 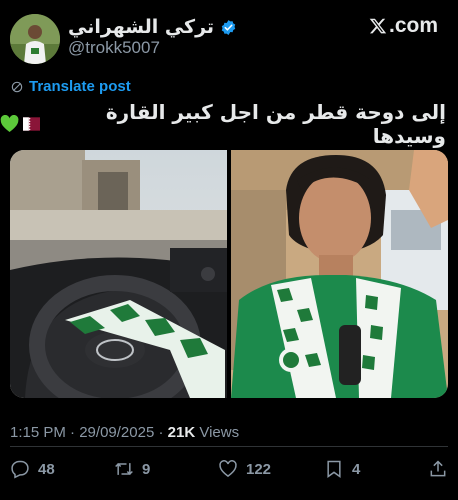 I want to click on post-text: إلى دوحة قطر من اجل كبير القارة وسيدها, so click(x=223, y=124).